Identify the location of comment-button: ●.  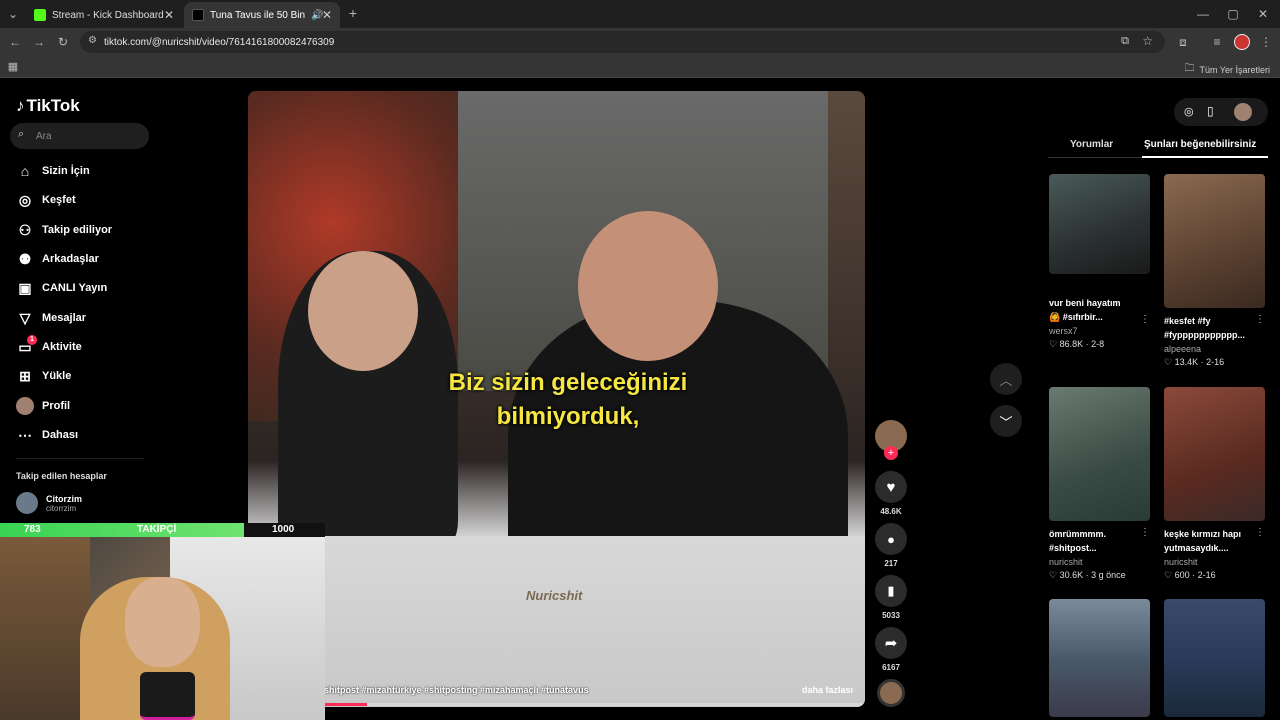
(891, 539).